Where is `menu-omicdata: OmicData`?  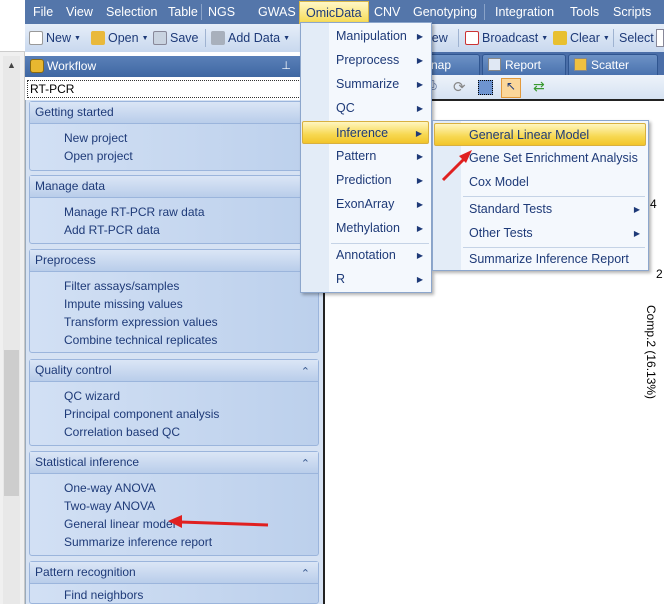 menu-omicdata: OmicData is located at coordinates (334, 12).